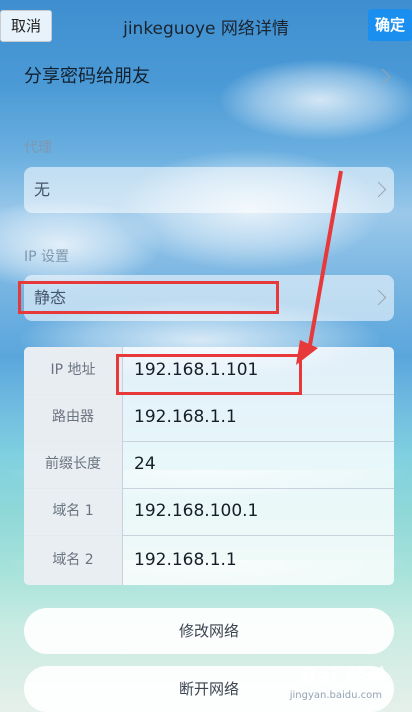  Describe the element at coordinates (342, 676) in the screenshot. I see `baidu-watermark-logo: Bai 经验` at that location.